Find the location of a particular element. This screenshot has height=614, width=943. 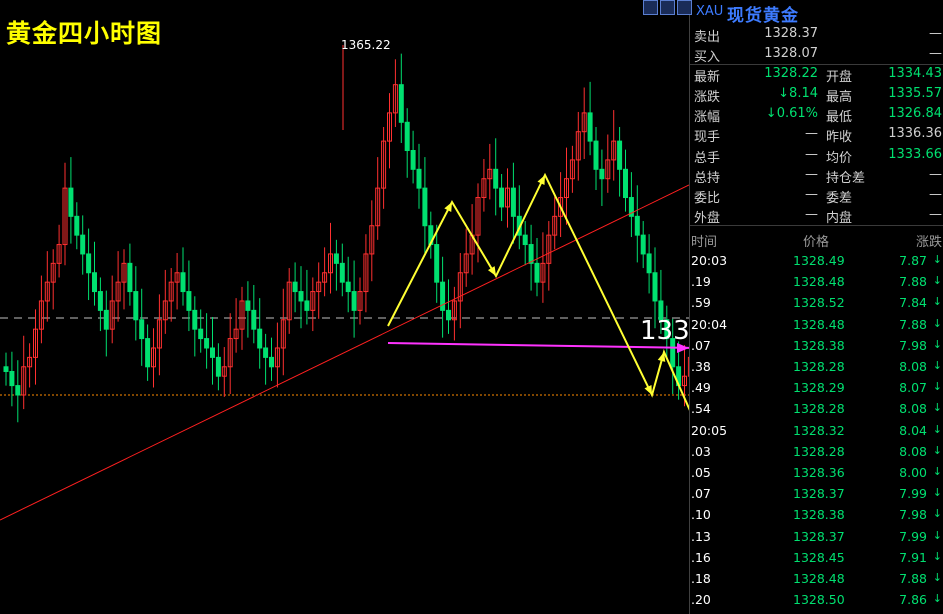

quote-row: 卖出 1328.37 — is located at coordinates (816, 34).